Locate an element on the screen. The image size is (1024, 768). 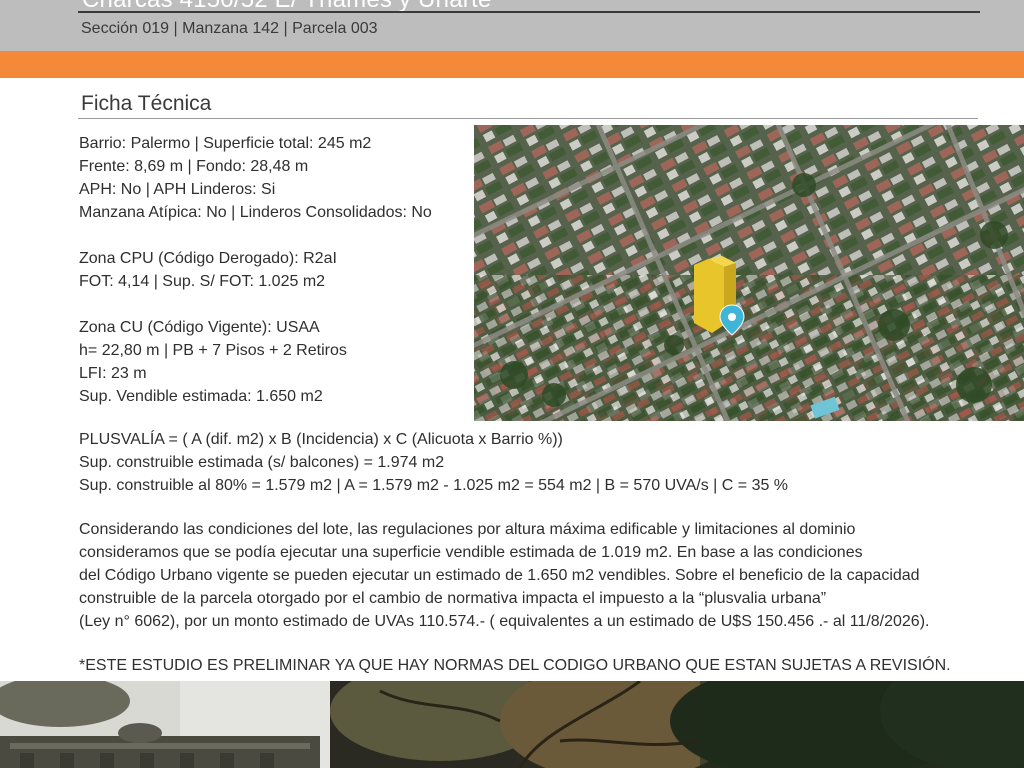
tech-line-dimensions: Frente: 8,69 m | Fondo: 28,48 m is located at coordinates (194, 166).